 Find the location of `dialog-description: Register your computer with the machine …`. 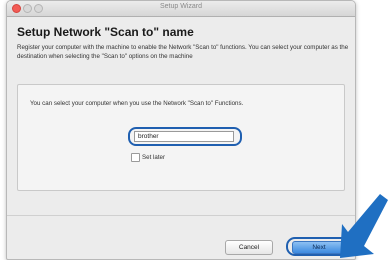

dialog-description: Register your computer with the machine … is located at coordinates (183, 52).